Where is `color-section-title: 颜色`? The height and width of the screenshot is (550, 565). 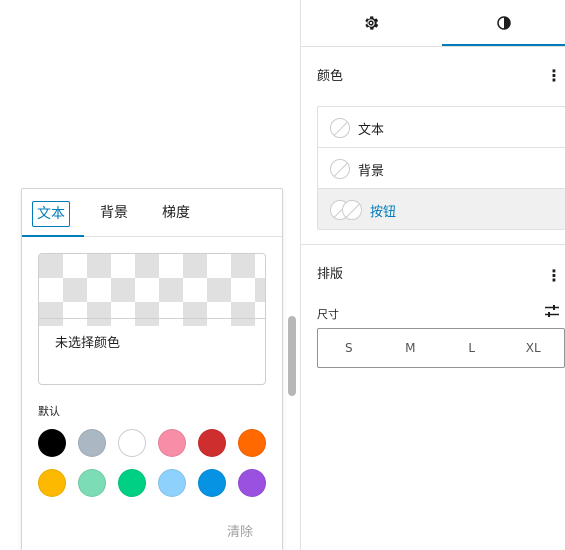 color-section-title: 颜色 is located at coordinates (330, 76).